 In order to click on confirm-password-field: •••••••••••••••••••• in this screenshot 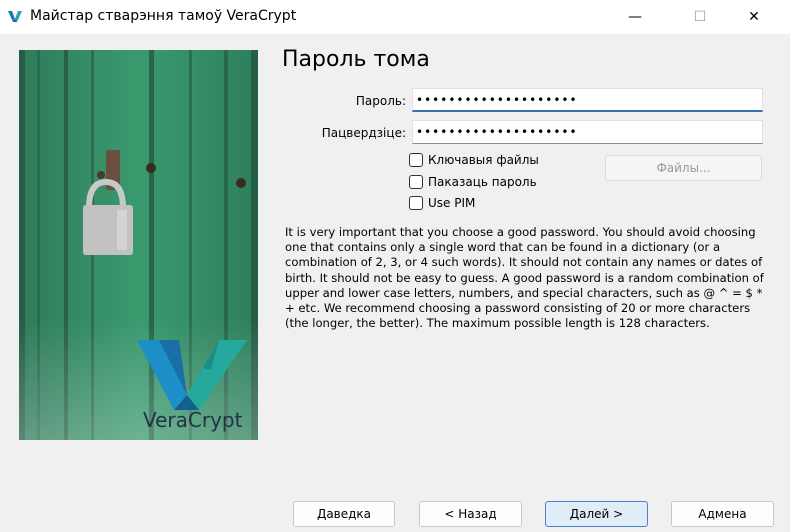, I will do `click(587, 132)`.